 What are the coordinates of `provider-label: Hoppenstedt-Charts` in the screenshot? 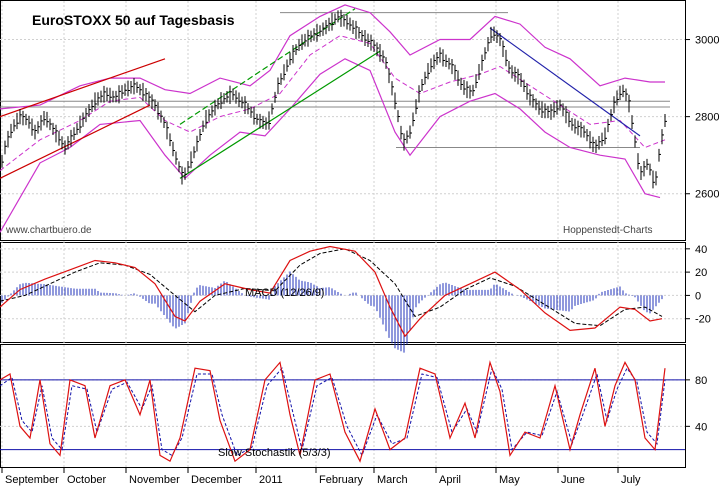 It's located at (608, 230).